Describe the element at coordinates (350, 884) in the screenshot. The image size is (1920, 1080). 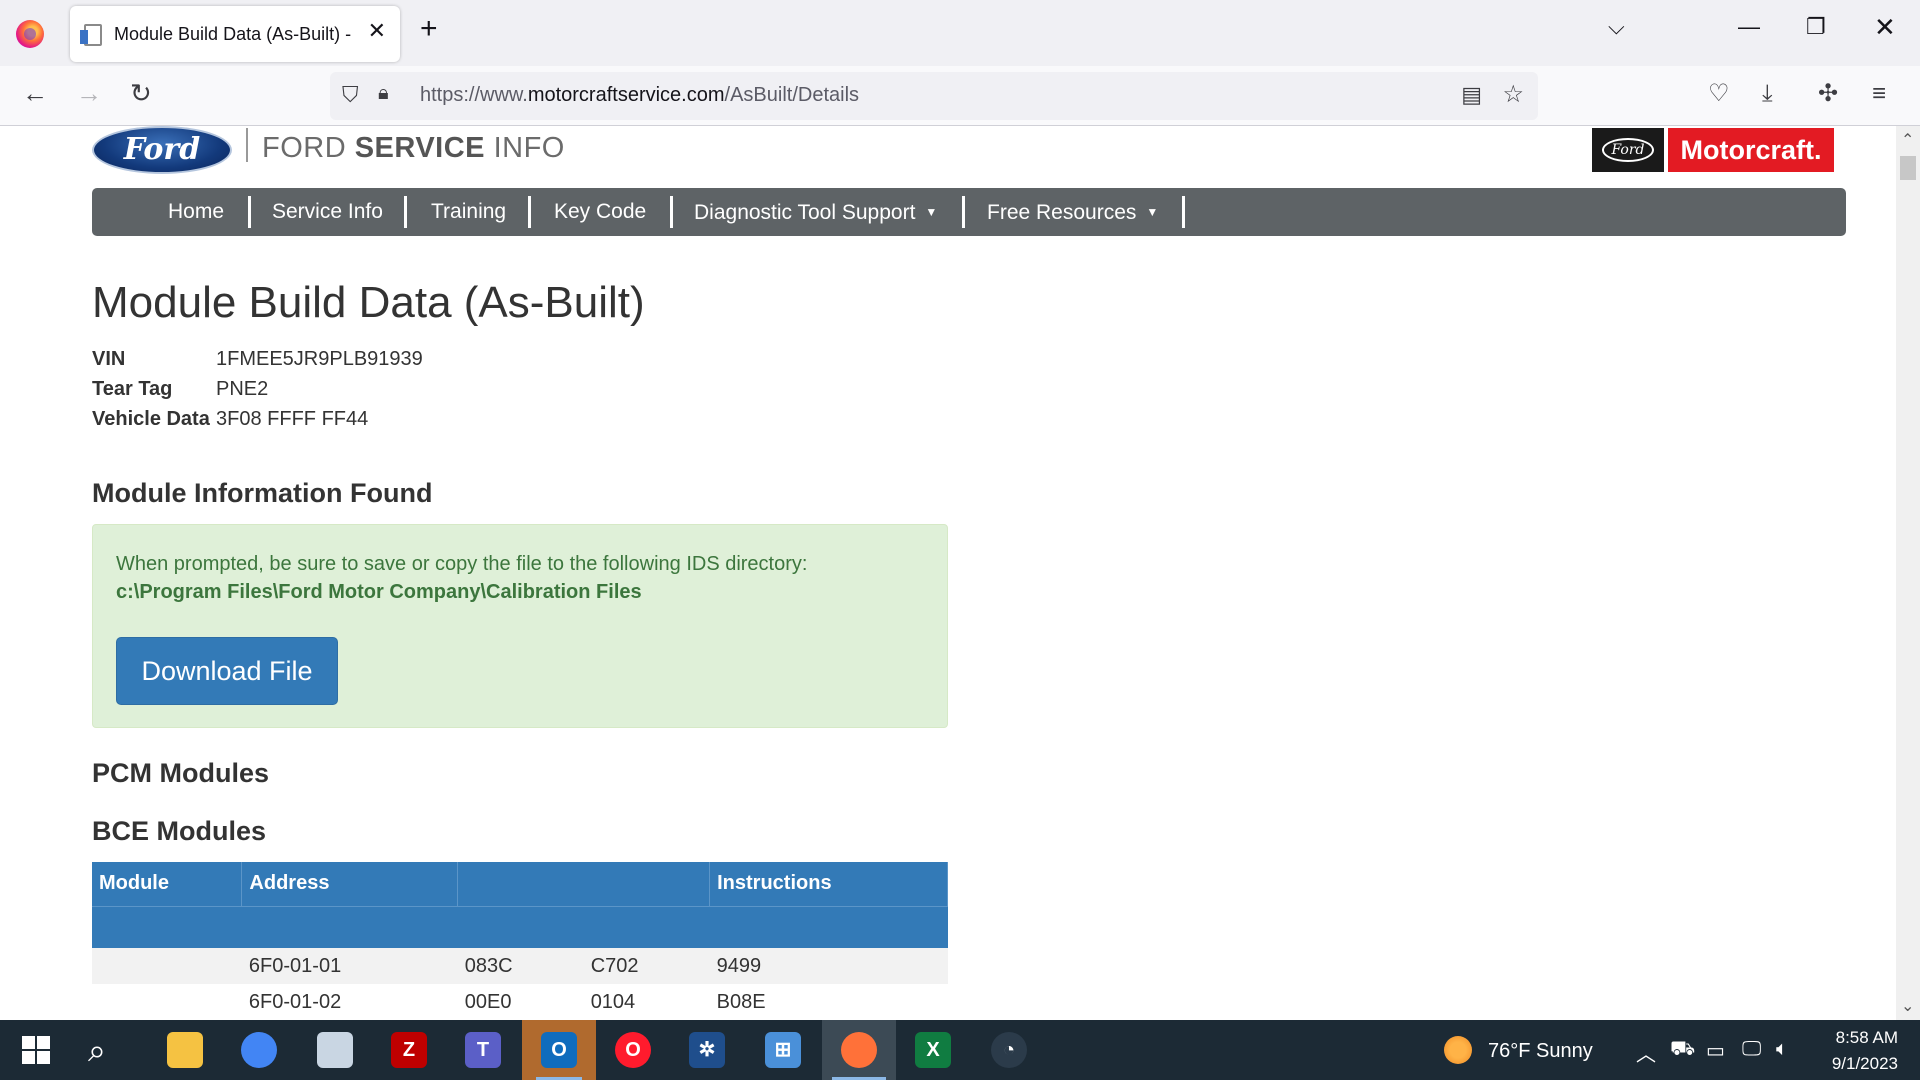
I see `header-address: Address` at that location.